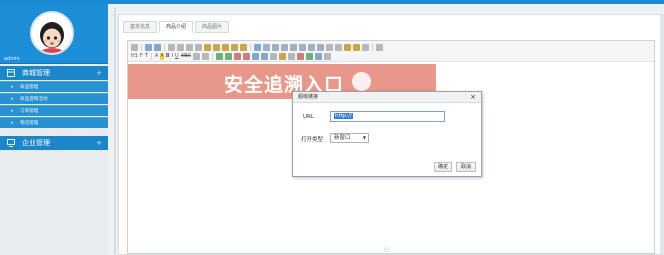  What do you see at coordinates (12, 59) in the screenshot?
I see `username: admin` at bounding box center [12, 59].